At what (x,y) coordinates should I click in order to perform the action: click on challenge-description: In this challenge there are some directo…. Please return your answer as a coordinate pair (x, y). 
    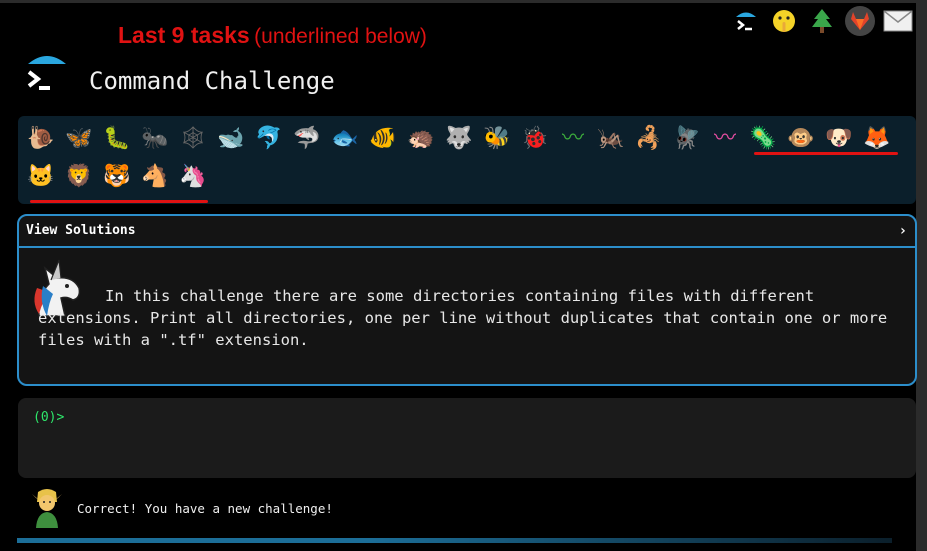
    Looking at the image, I should click on (463, 318).